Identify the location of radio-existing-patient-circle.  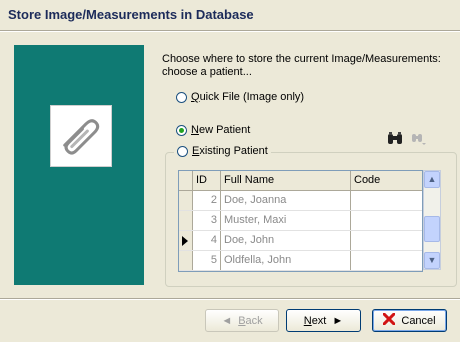
(182, 151).